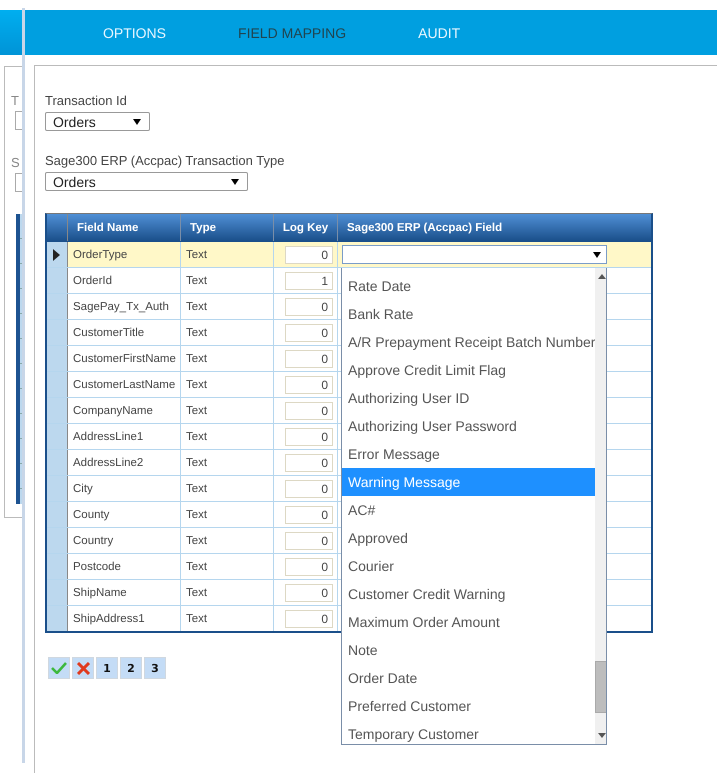 The image size is (727, 773). I want to click on table-cell: County, so click(91, 514).